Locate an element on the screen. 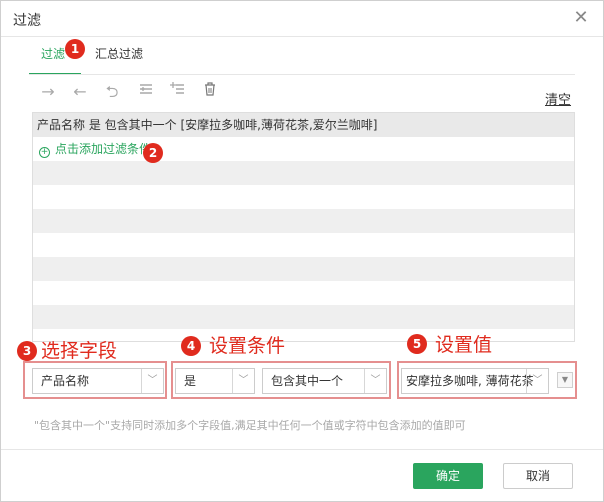 Image resolution: width=604 pixels, height=502 pixels. arrow-left-icon: ← is located at coordinates (80, 92).